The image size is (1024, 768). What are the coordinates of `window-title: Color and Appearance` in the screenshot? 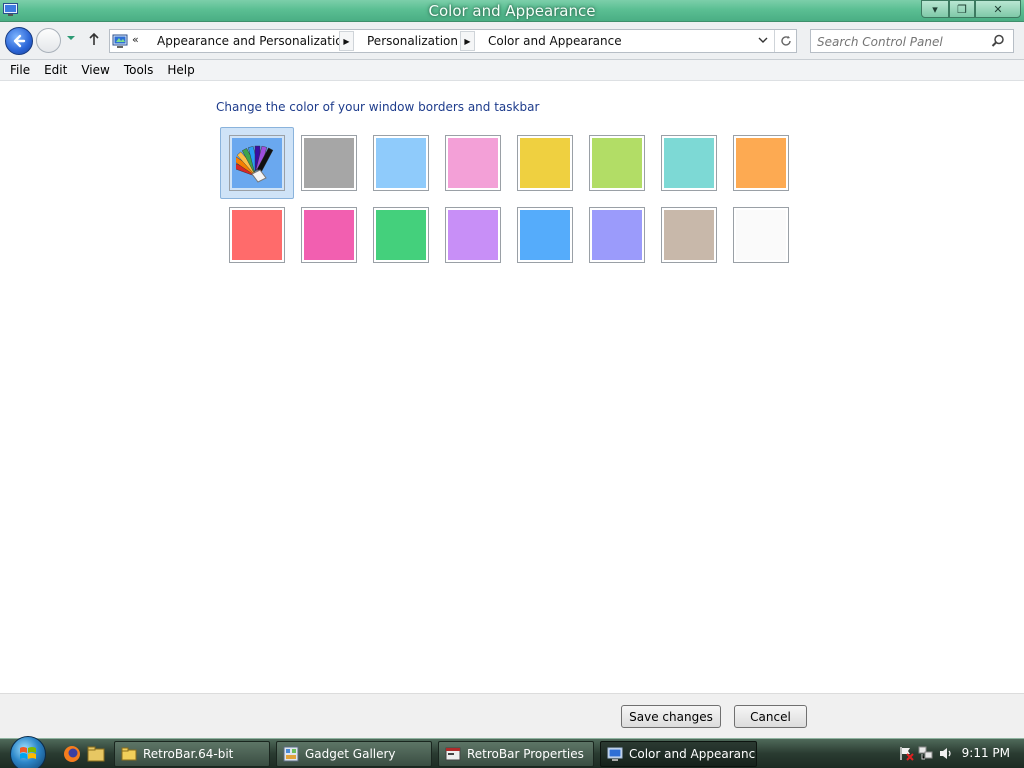 It's located at (512, 11).